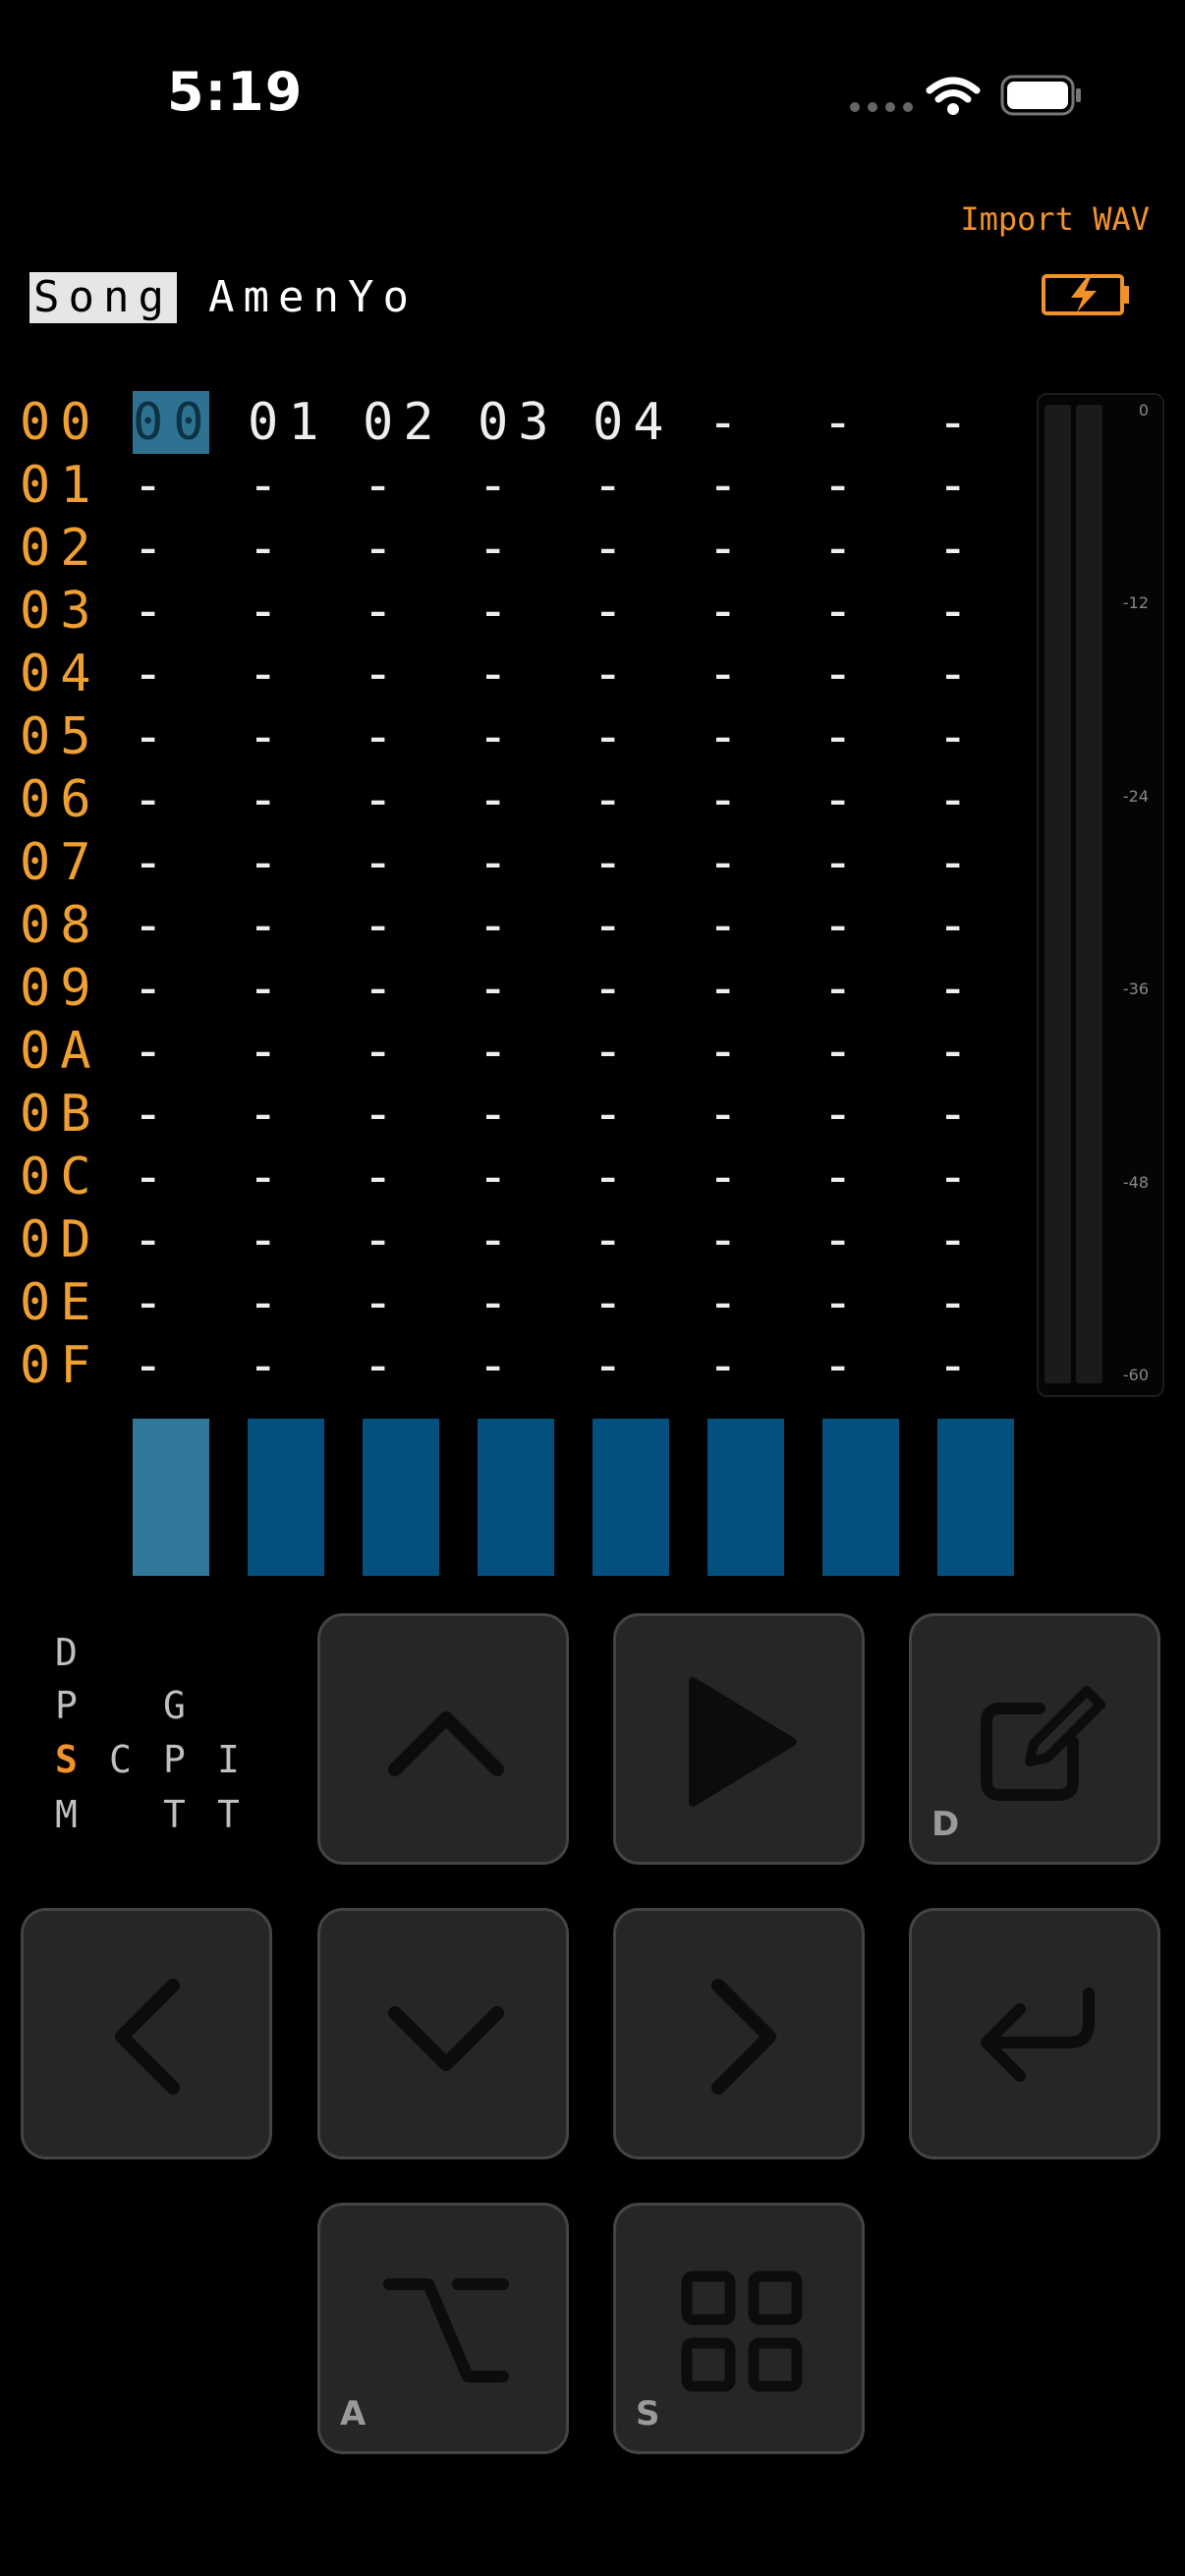  I want to click on mode-c: C, so click(121, 1759).